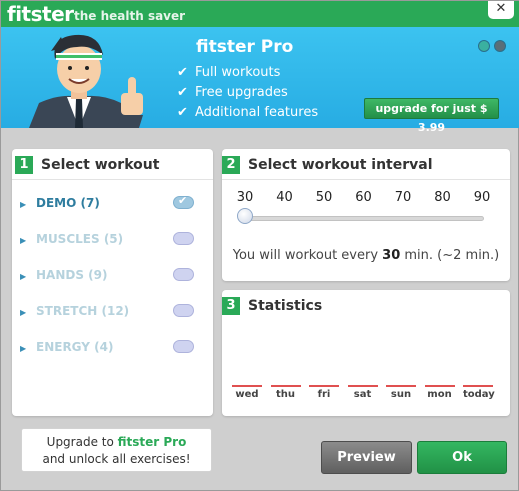 This screenshot has width=519, height=491. I want to click on statistics-panel: 3 Statistics wed thu fri sat sun mon today, so click(366, 353).